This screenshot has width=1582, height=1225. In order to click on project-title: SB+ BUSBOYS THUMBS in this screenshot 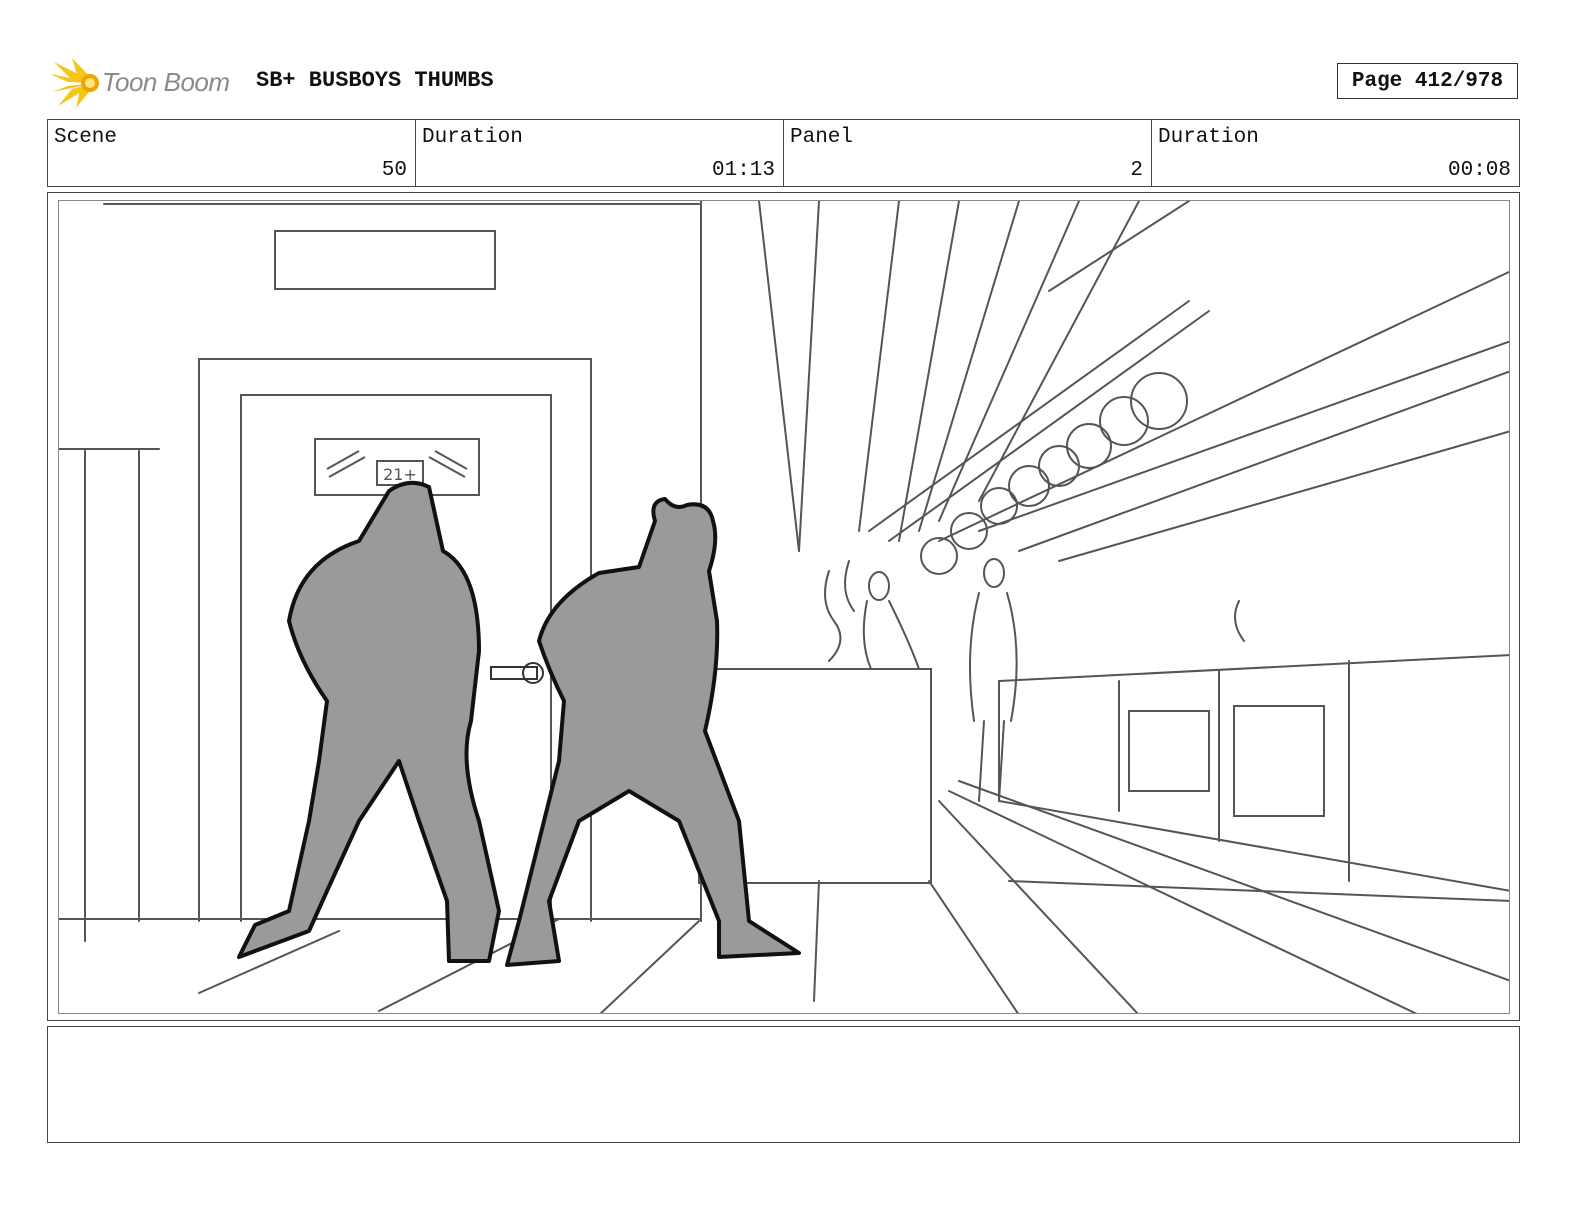, I will do `click(375, 80)`.